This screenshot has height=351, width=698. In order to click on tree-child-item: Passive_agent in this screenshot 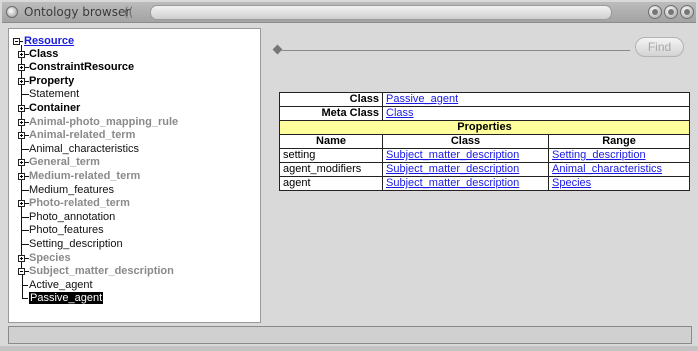, I will do `click(66, 298)`.